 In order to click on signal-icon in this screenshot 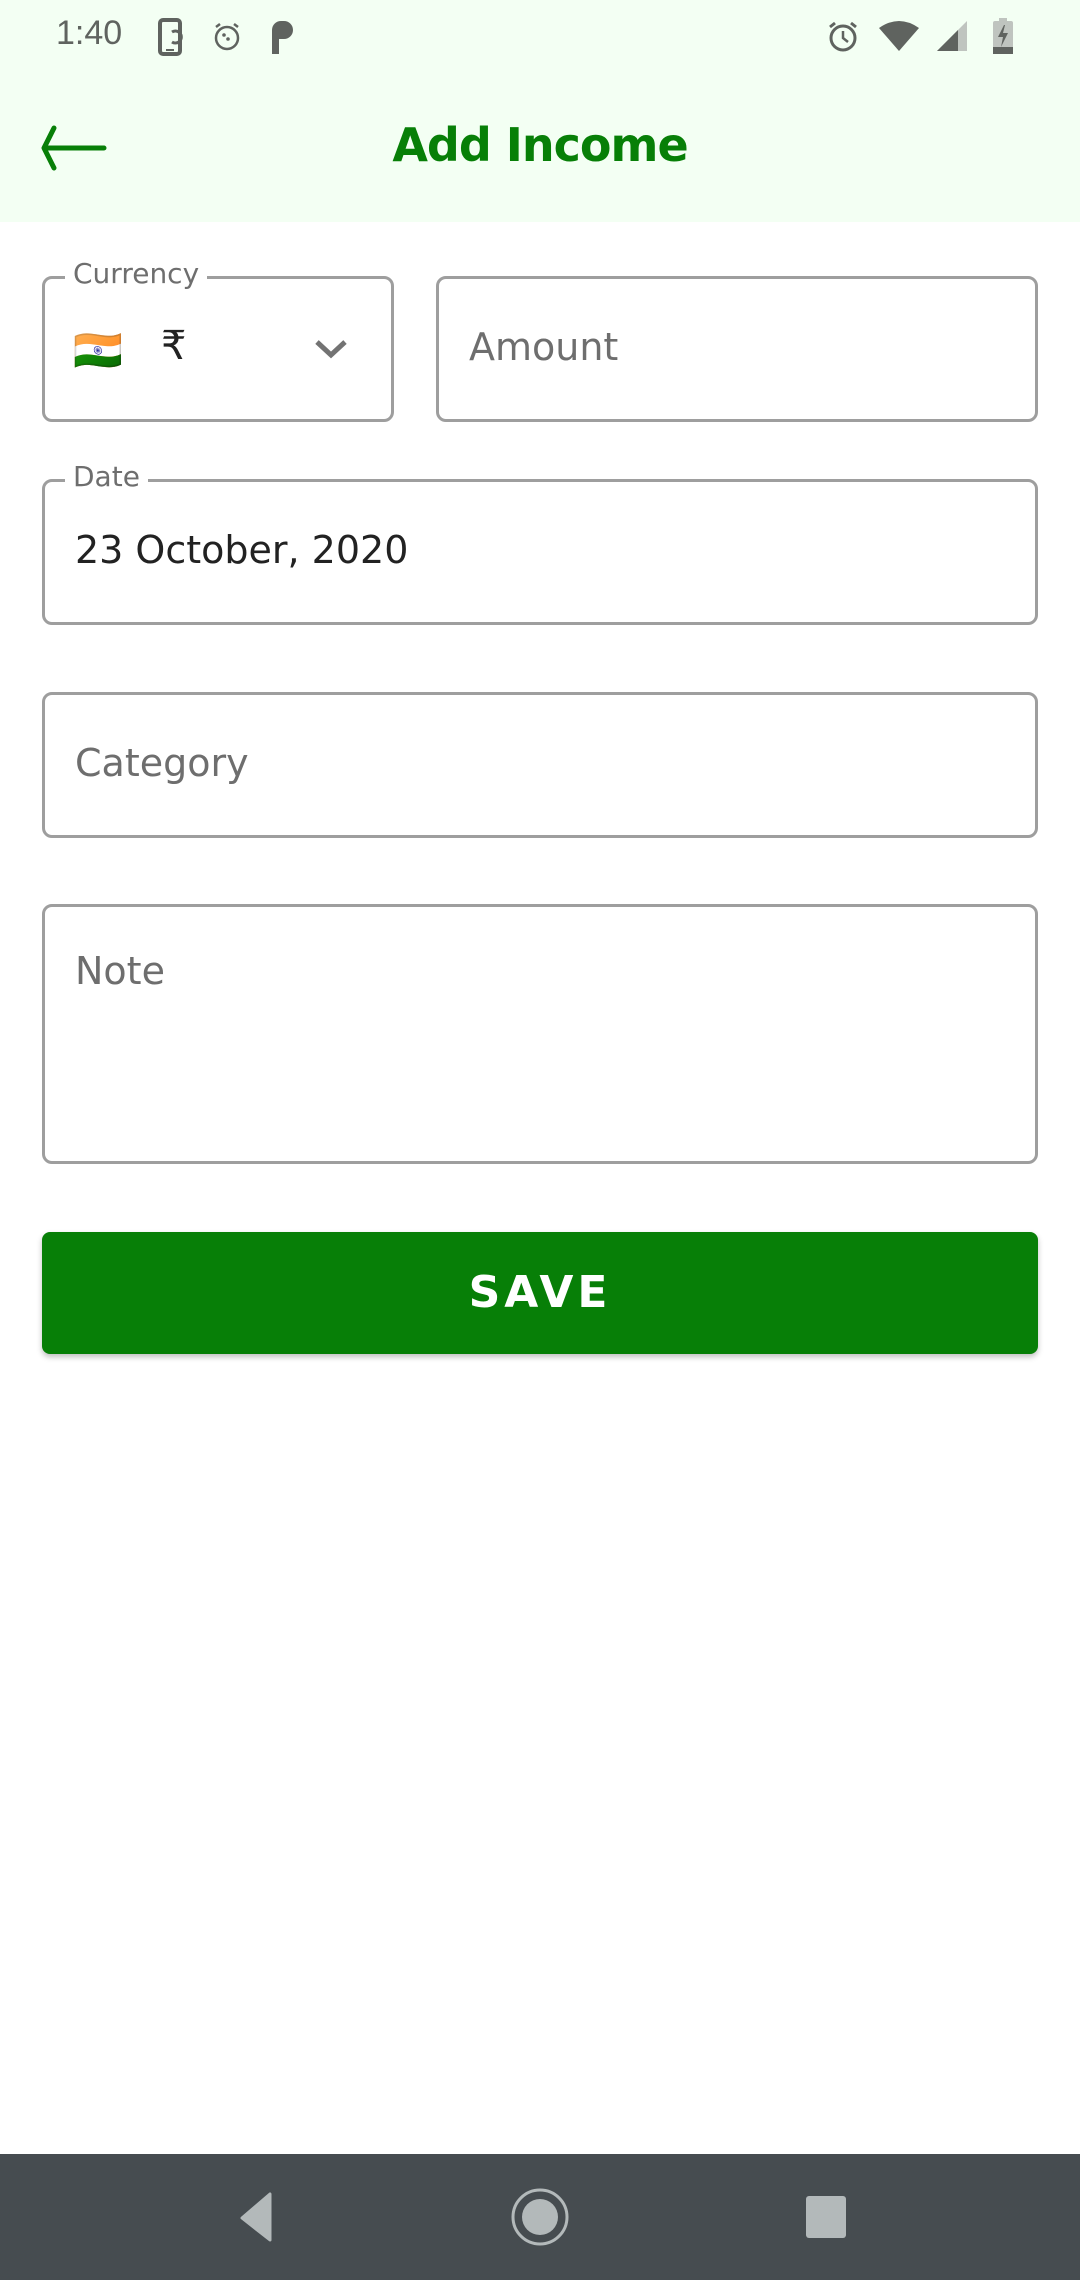, I will do `click(952, 36)`.